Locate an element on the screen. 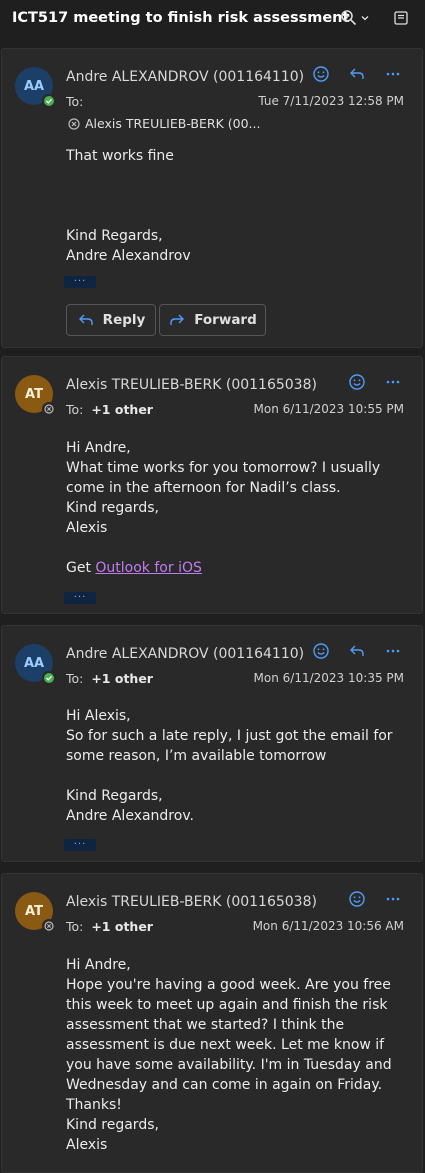 The image size is (425, 1173). popout-button is located at coordinates (401, 20).